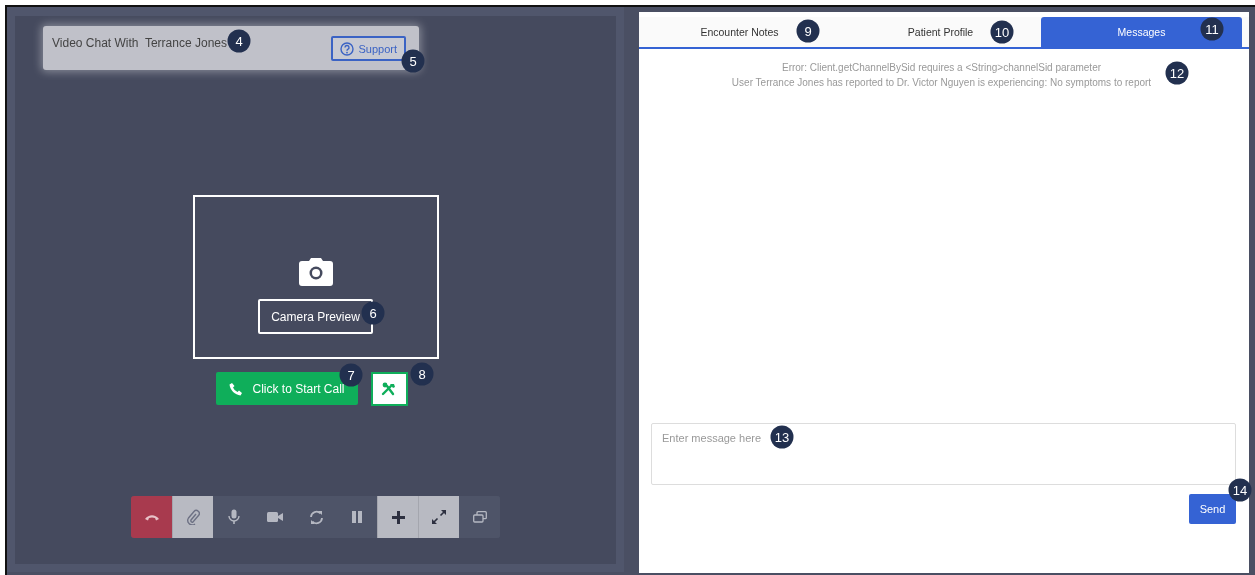 The height and width of the screenshot is (575, 1255). What do you see at coordinates (480, 517) in the screenshot?
I see `windows-icon` at bounding box center [480, 517].